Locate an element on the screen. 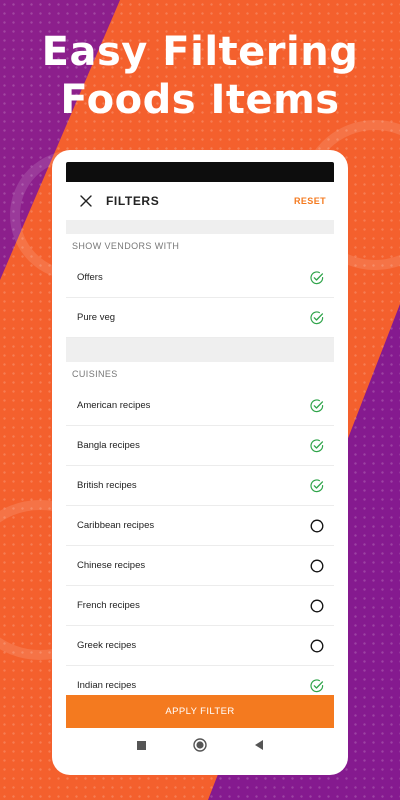 The height and width of the screenshot is (800, 400). back-button is located at coordinates (259, 745).